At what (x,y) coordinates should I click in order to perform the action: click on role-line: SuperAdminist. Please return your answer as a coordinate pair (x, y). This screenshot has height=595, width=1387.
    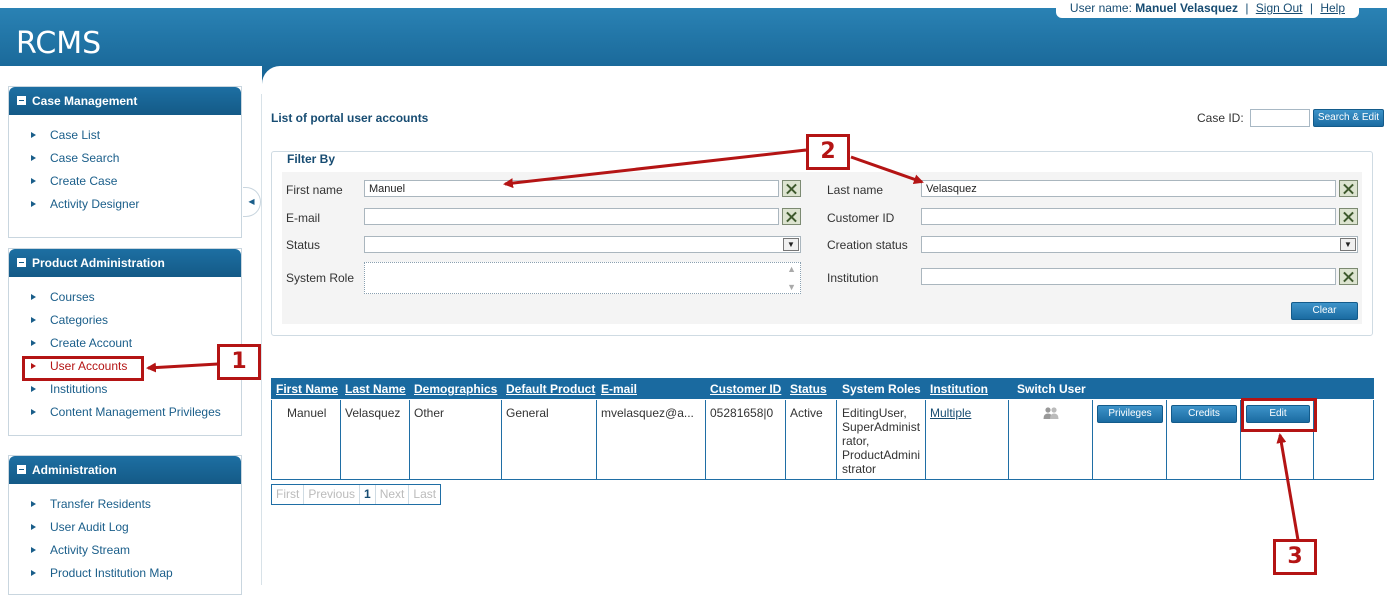
    Looking at the image, I should click on (881, 427).